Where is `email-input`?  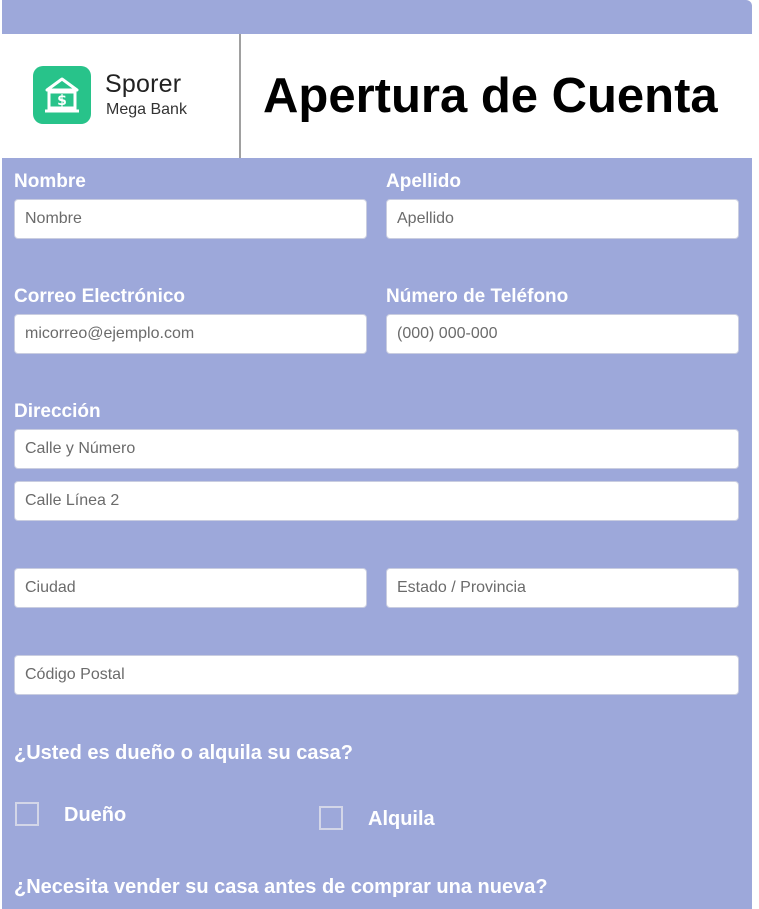
email-input is located at coordinates (190, 334).